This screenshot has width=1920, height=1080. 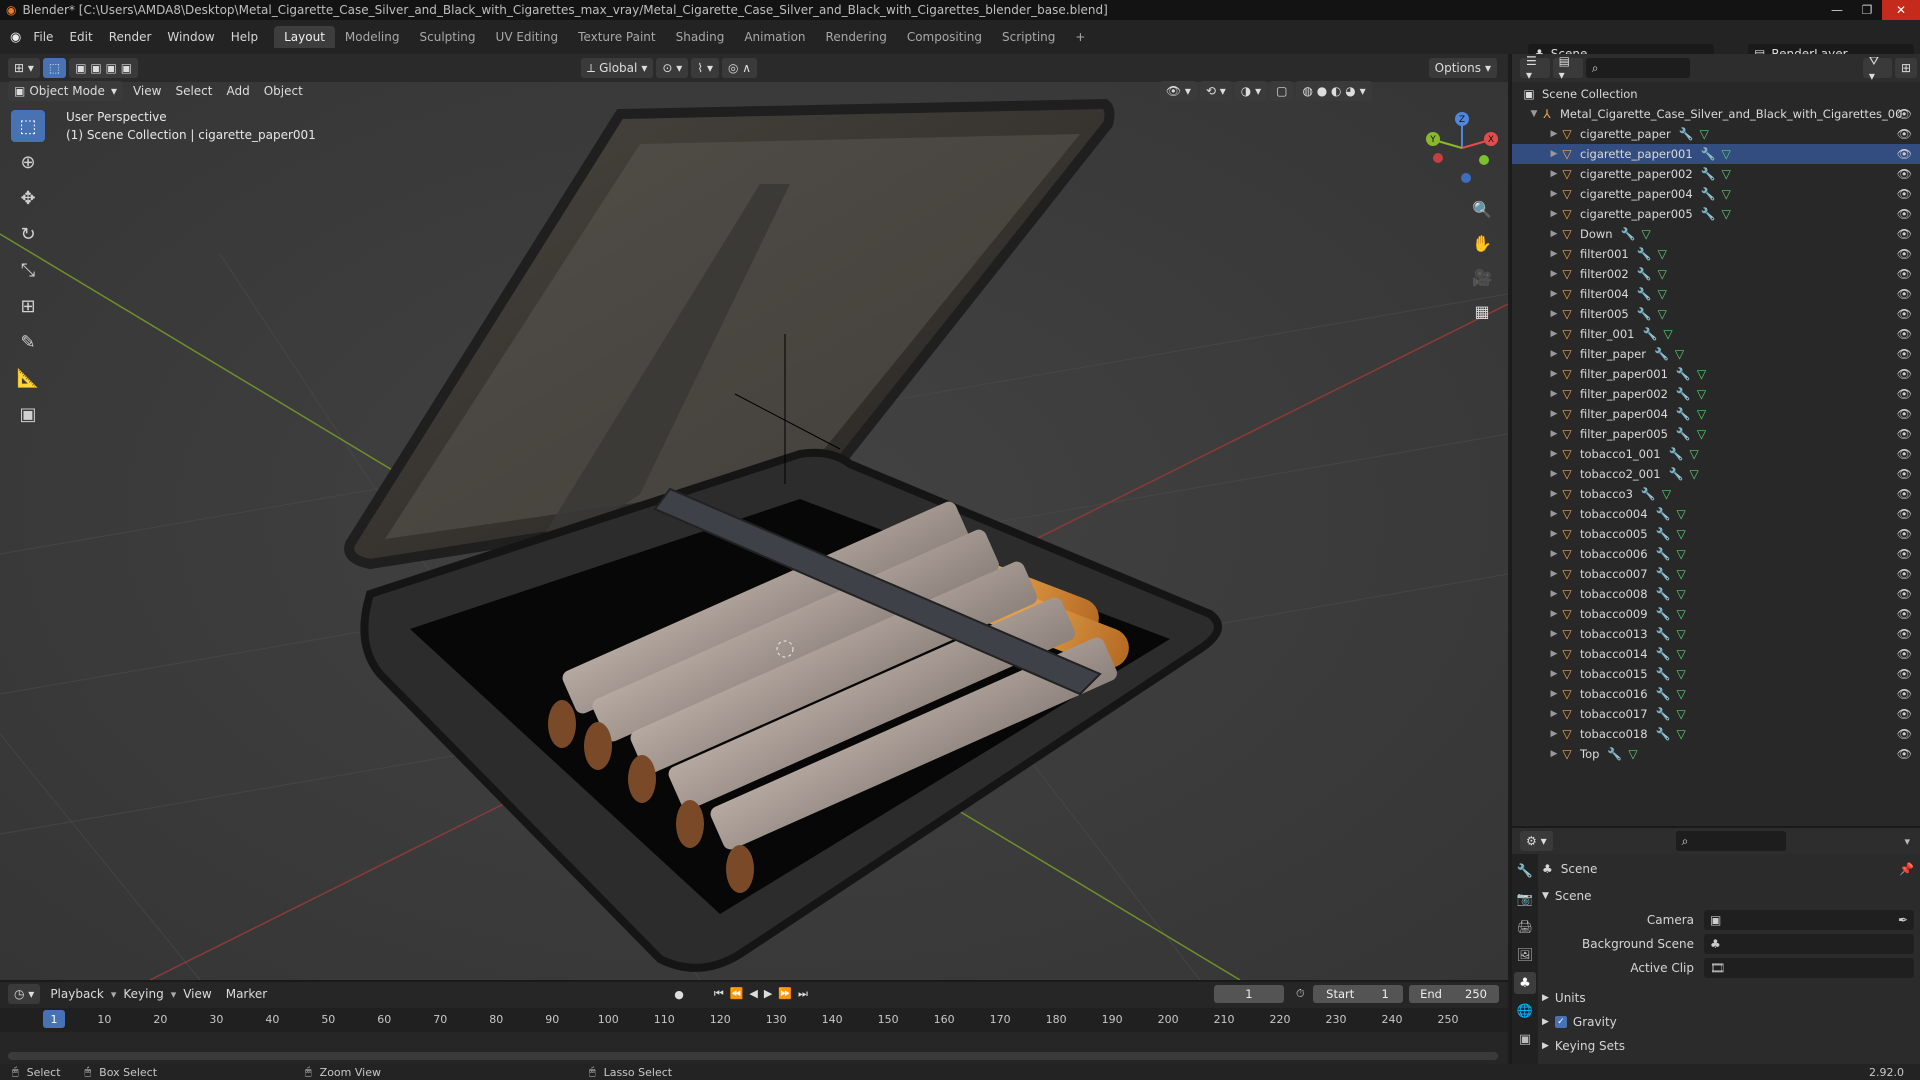 I want to click on object-tab-icon: ▣, so click(x=1525, y=1039).